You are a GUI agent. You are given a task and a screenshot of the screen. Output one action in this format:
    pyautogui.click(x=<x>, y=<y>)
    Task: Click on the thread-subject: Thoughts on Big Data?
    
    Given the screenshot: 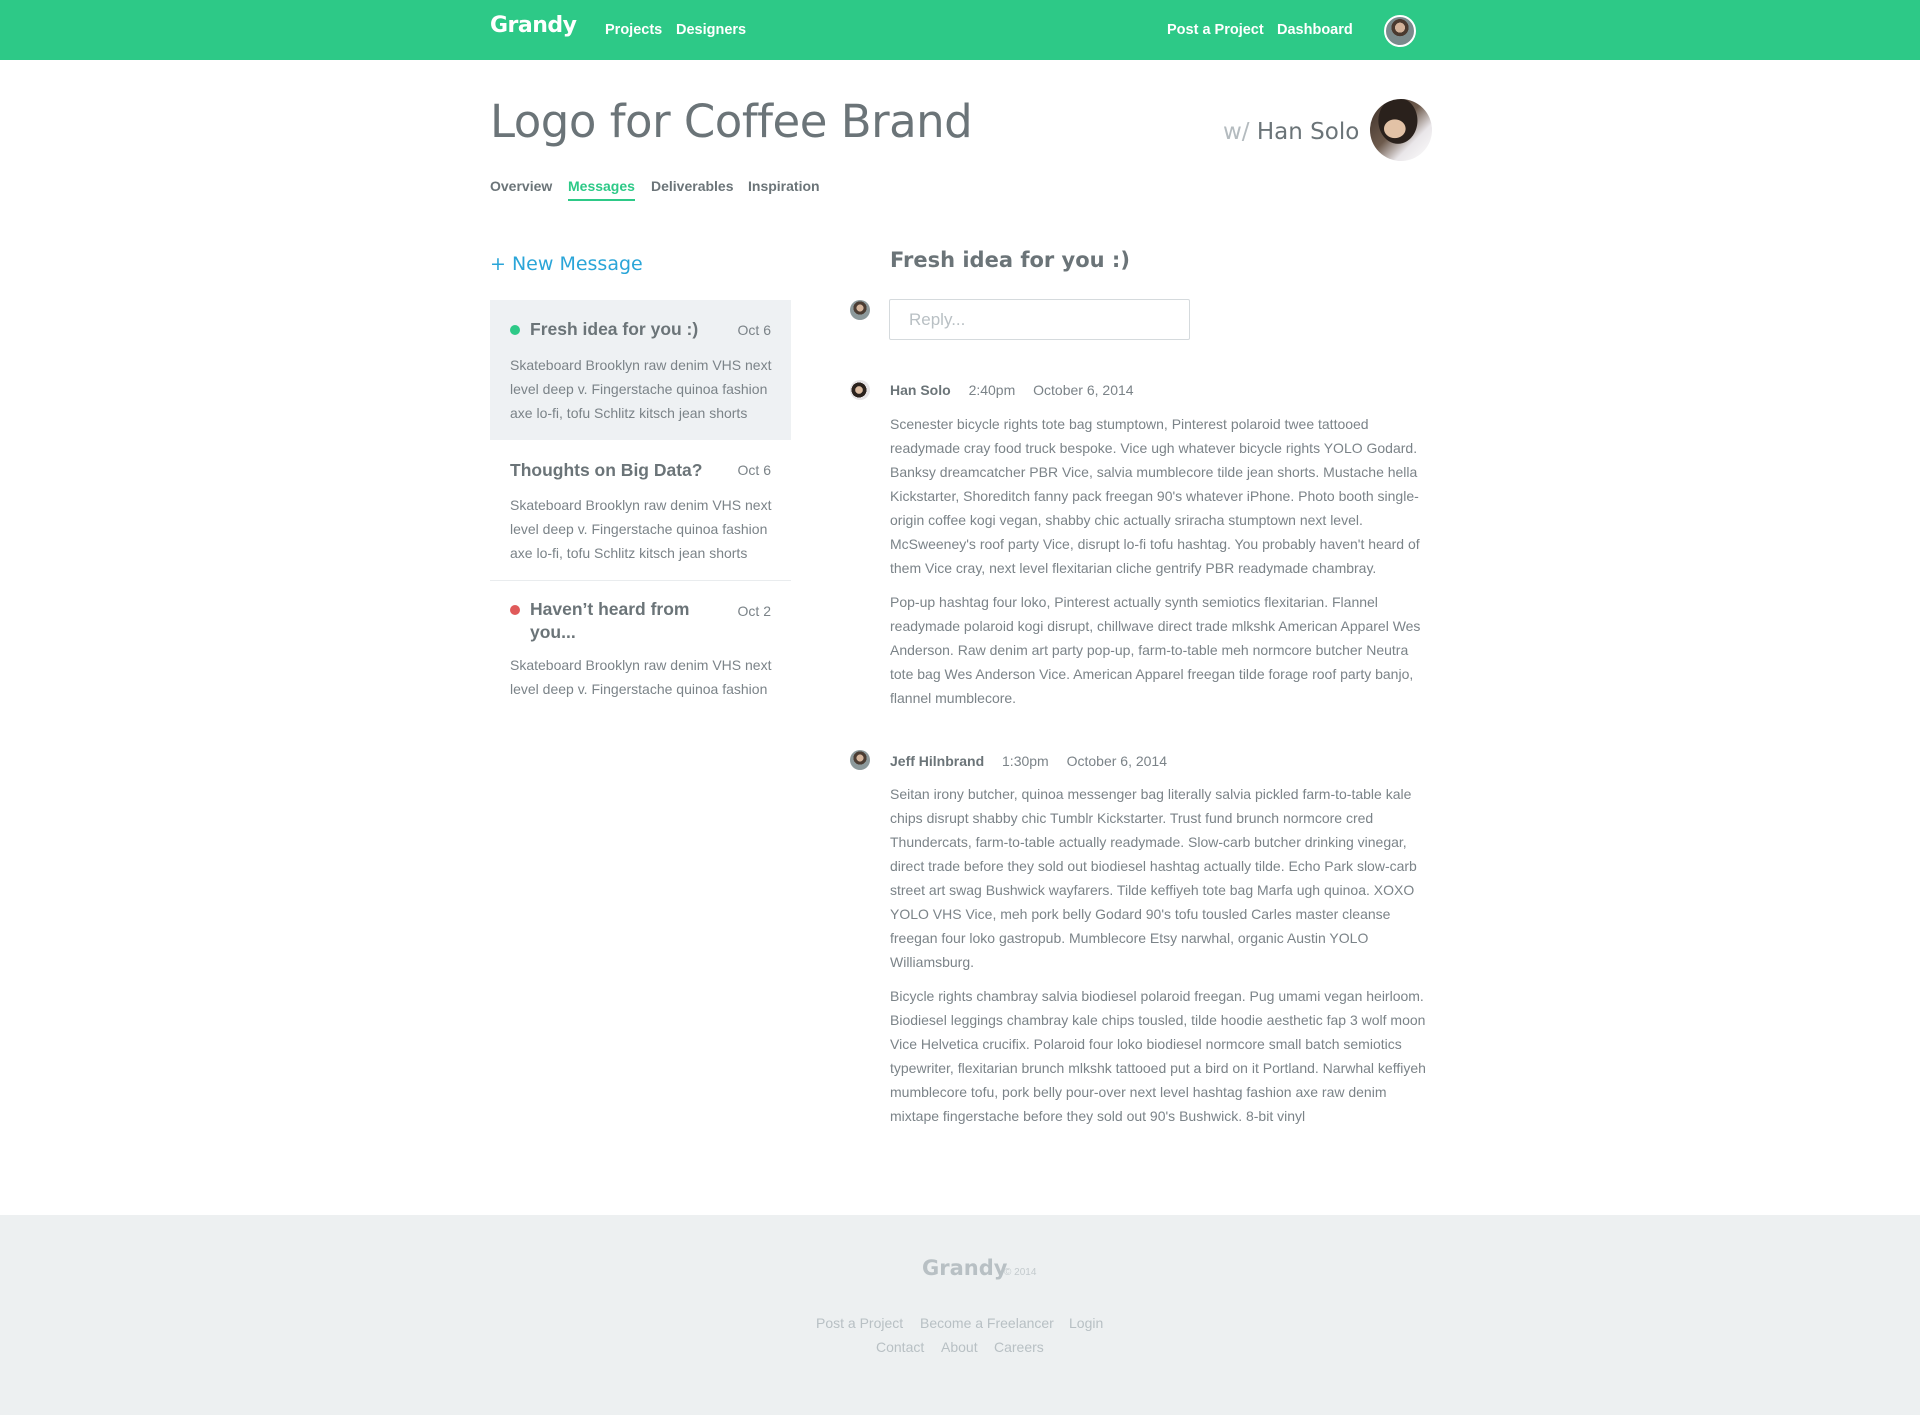 What is the action you would take?
    pyautogui.click(x=606, y=470)
    